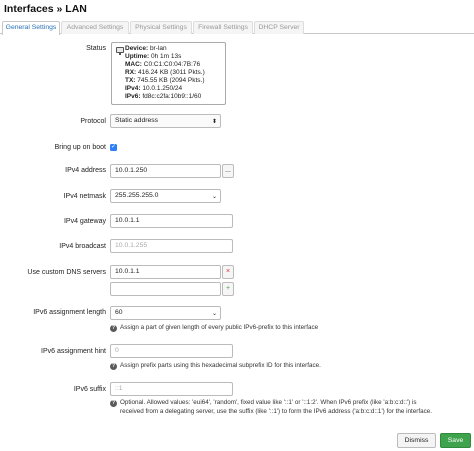 The width and height of the screenshot is (474, 451). Describe the element at coordinates (165, 121) in the screenshot. I see `protocol-select: Static address ⬍` at that location.